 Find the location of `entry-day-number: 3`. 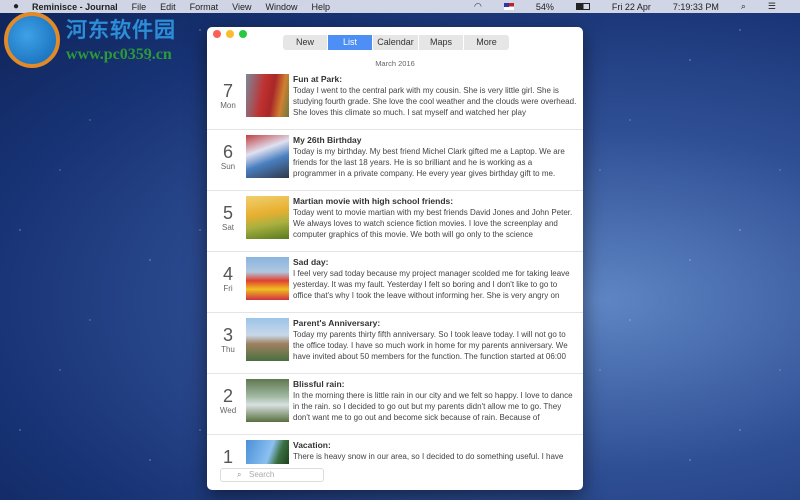

entry-day-number: 3 is located at coordinates (227, 335).